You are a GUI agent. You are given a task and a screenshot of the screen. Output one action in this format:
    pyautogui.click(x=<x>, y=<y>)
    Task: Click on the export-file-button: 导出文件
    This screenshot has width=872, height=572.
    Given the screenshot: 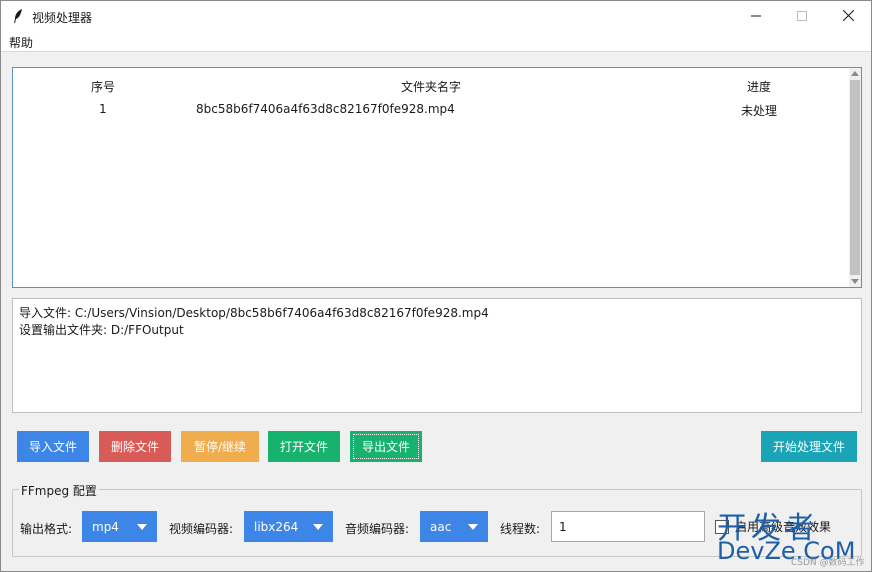 What is the action you would take?
    pyautogui.click(x=386, y=446)
    